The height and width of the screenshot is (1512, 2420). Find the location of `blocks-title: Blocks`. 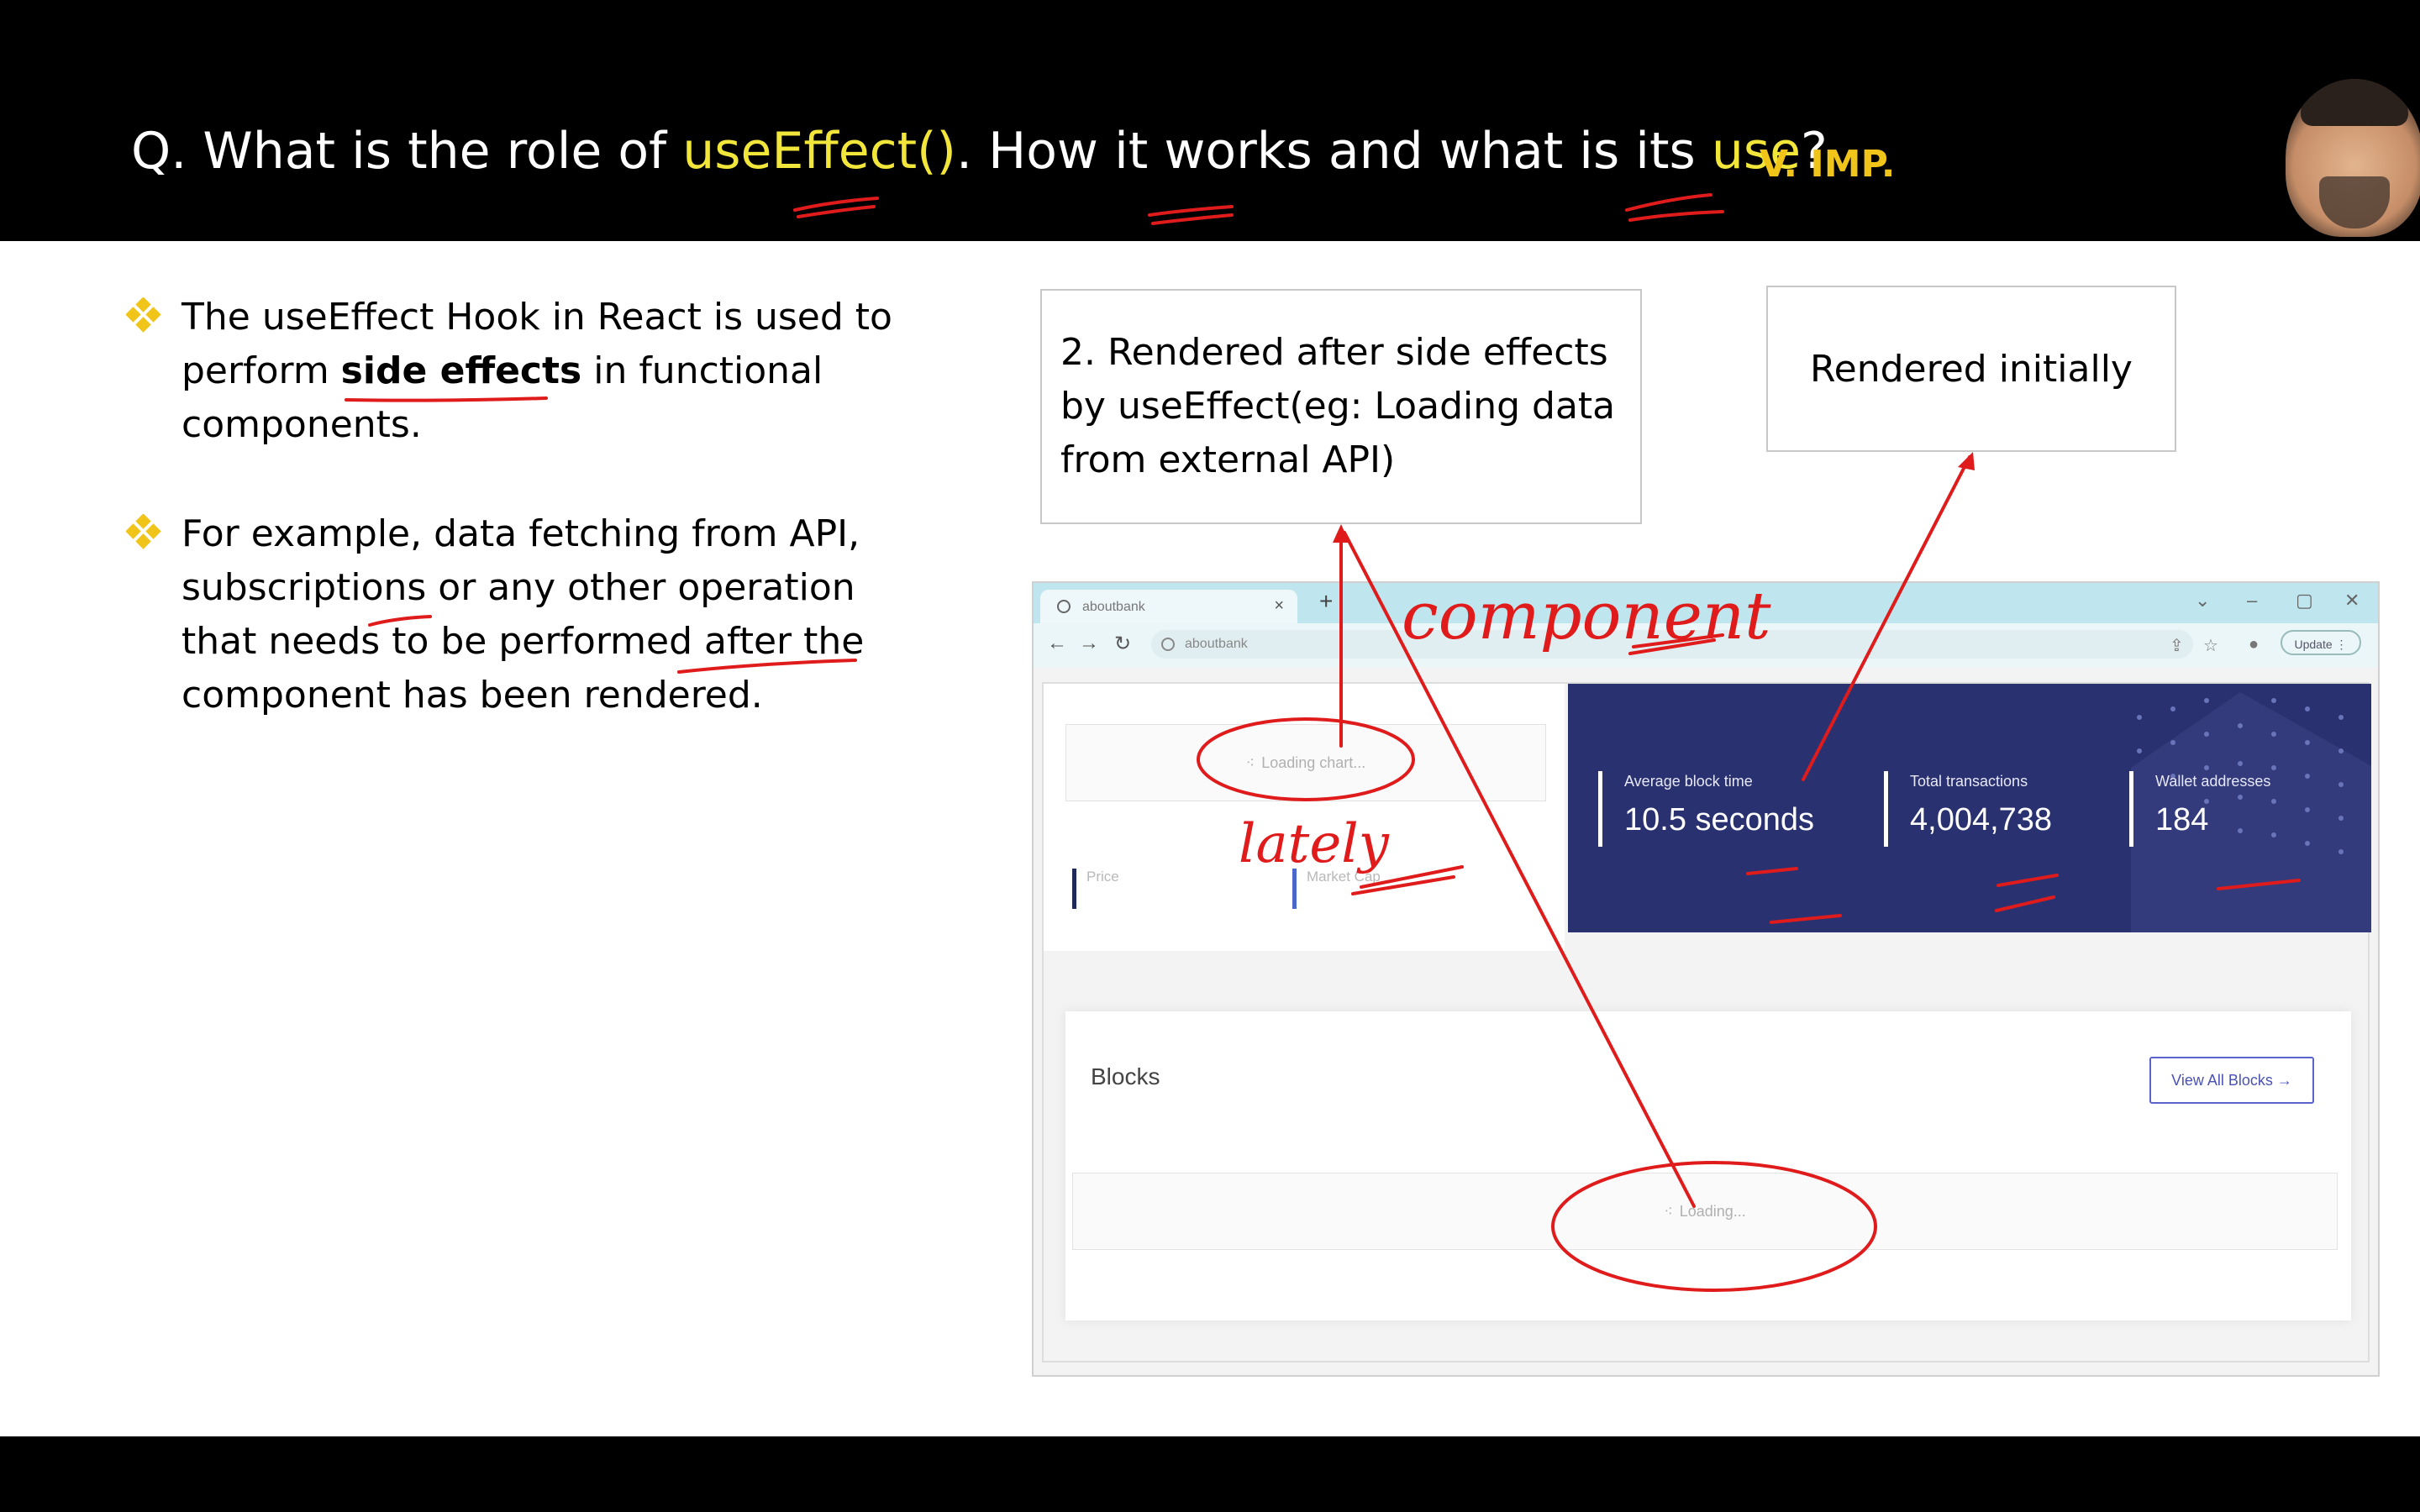

blocks-title: Blocks is located at coordinates (1125, 1076).